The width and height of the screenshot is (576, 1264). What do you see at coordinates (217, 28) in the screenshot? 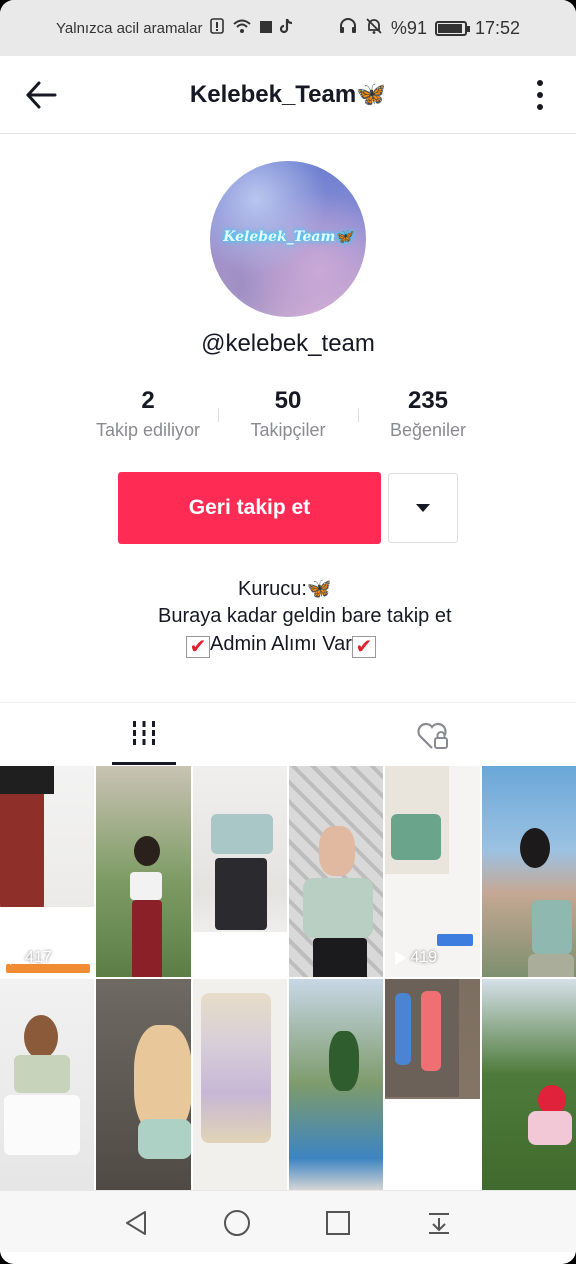
I see `sim-alert-icon` at bounding box center [217, 28].